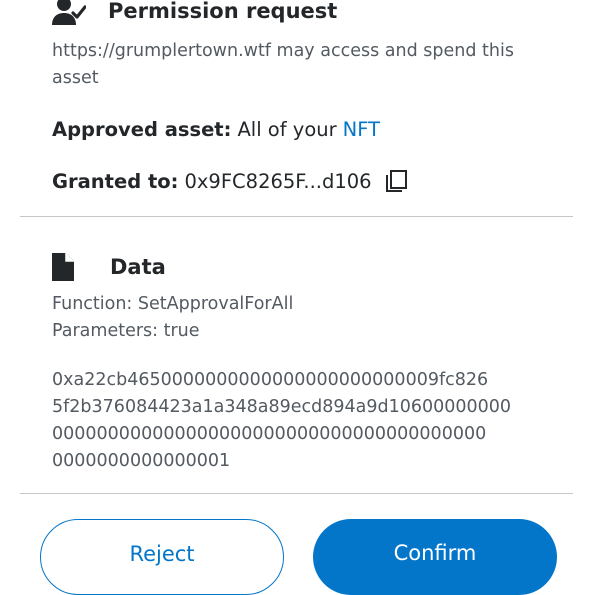  What do you see at coordinates (69, 267) in the screenshot?
I see `document-icon` at bounding box center [69, 267].